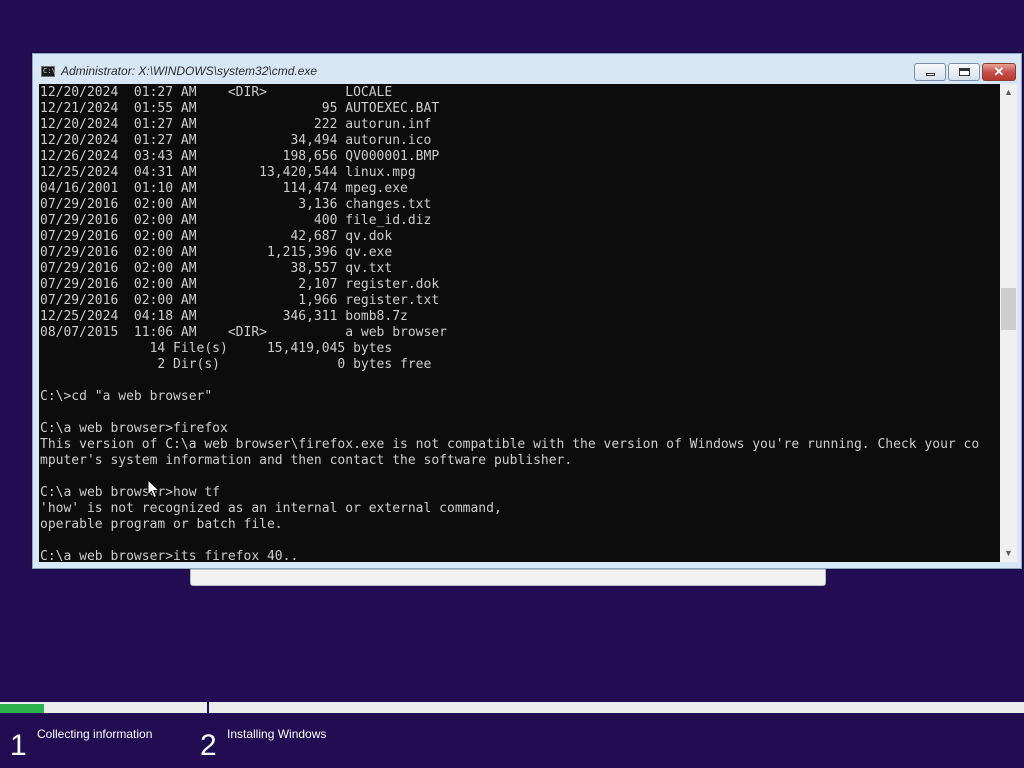  What do you see at coordinates (512, 707) in the screenshot?
I see `setup-progress-bar` at bounding box center [512, 707].